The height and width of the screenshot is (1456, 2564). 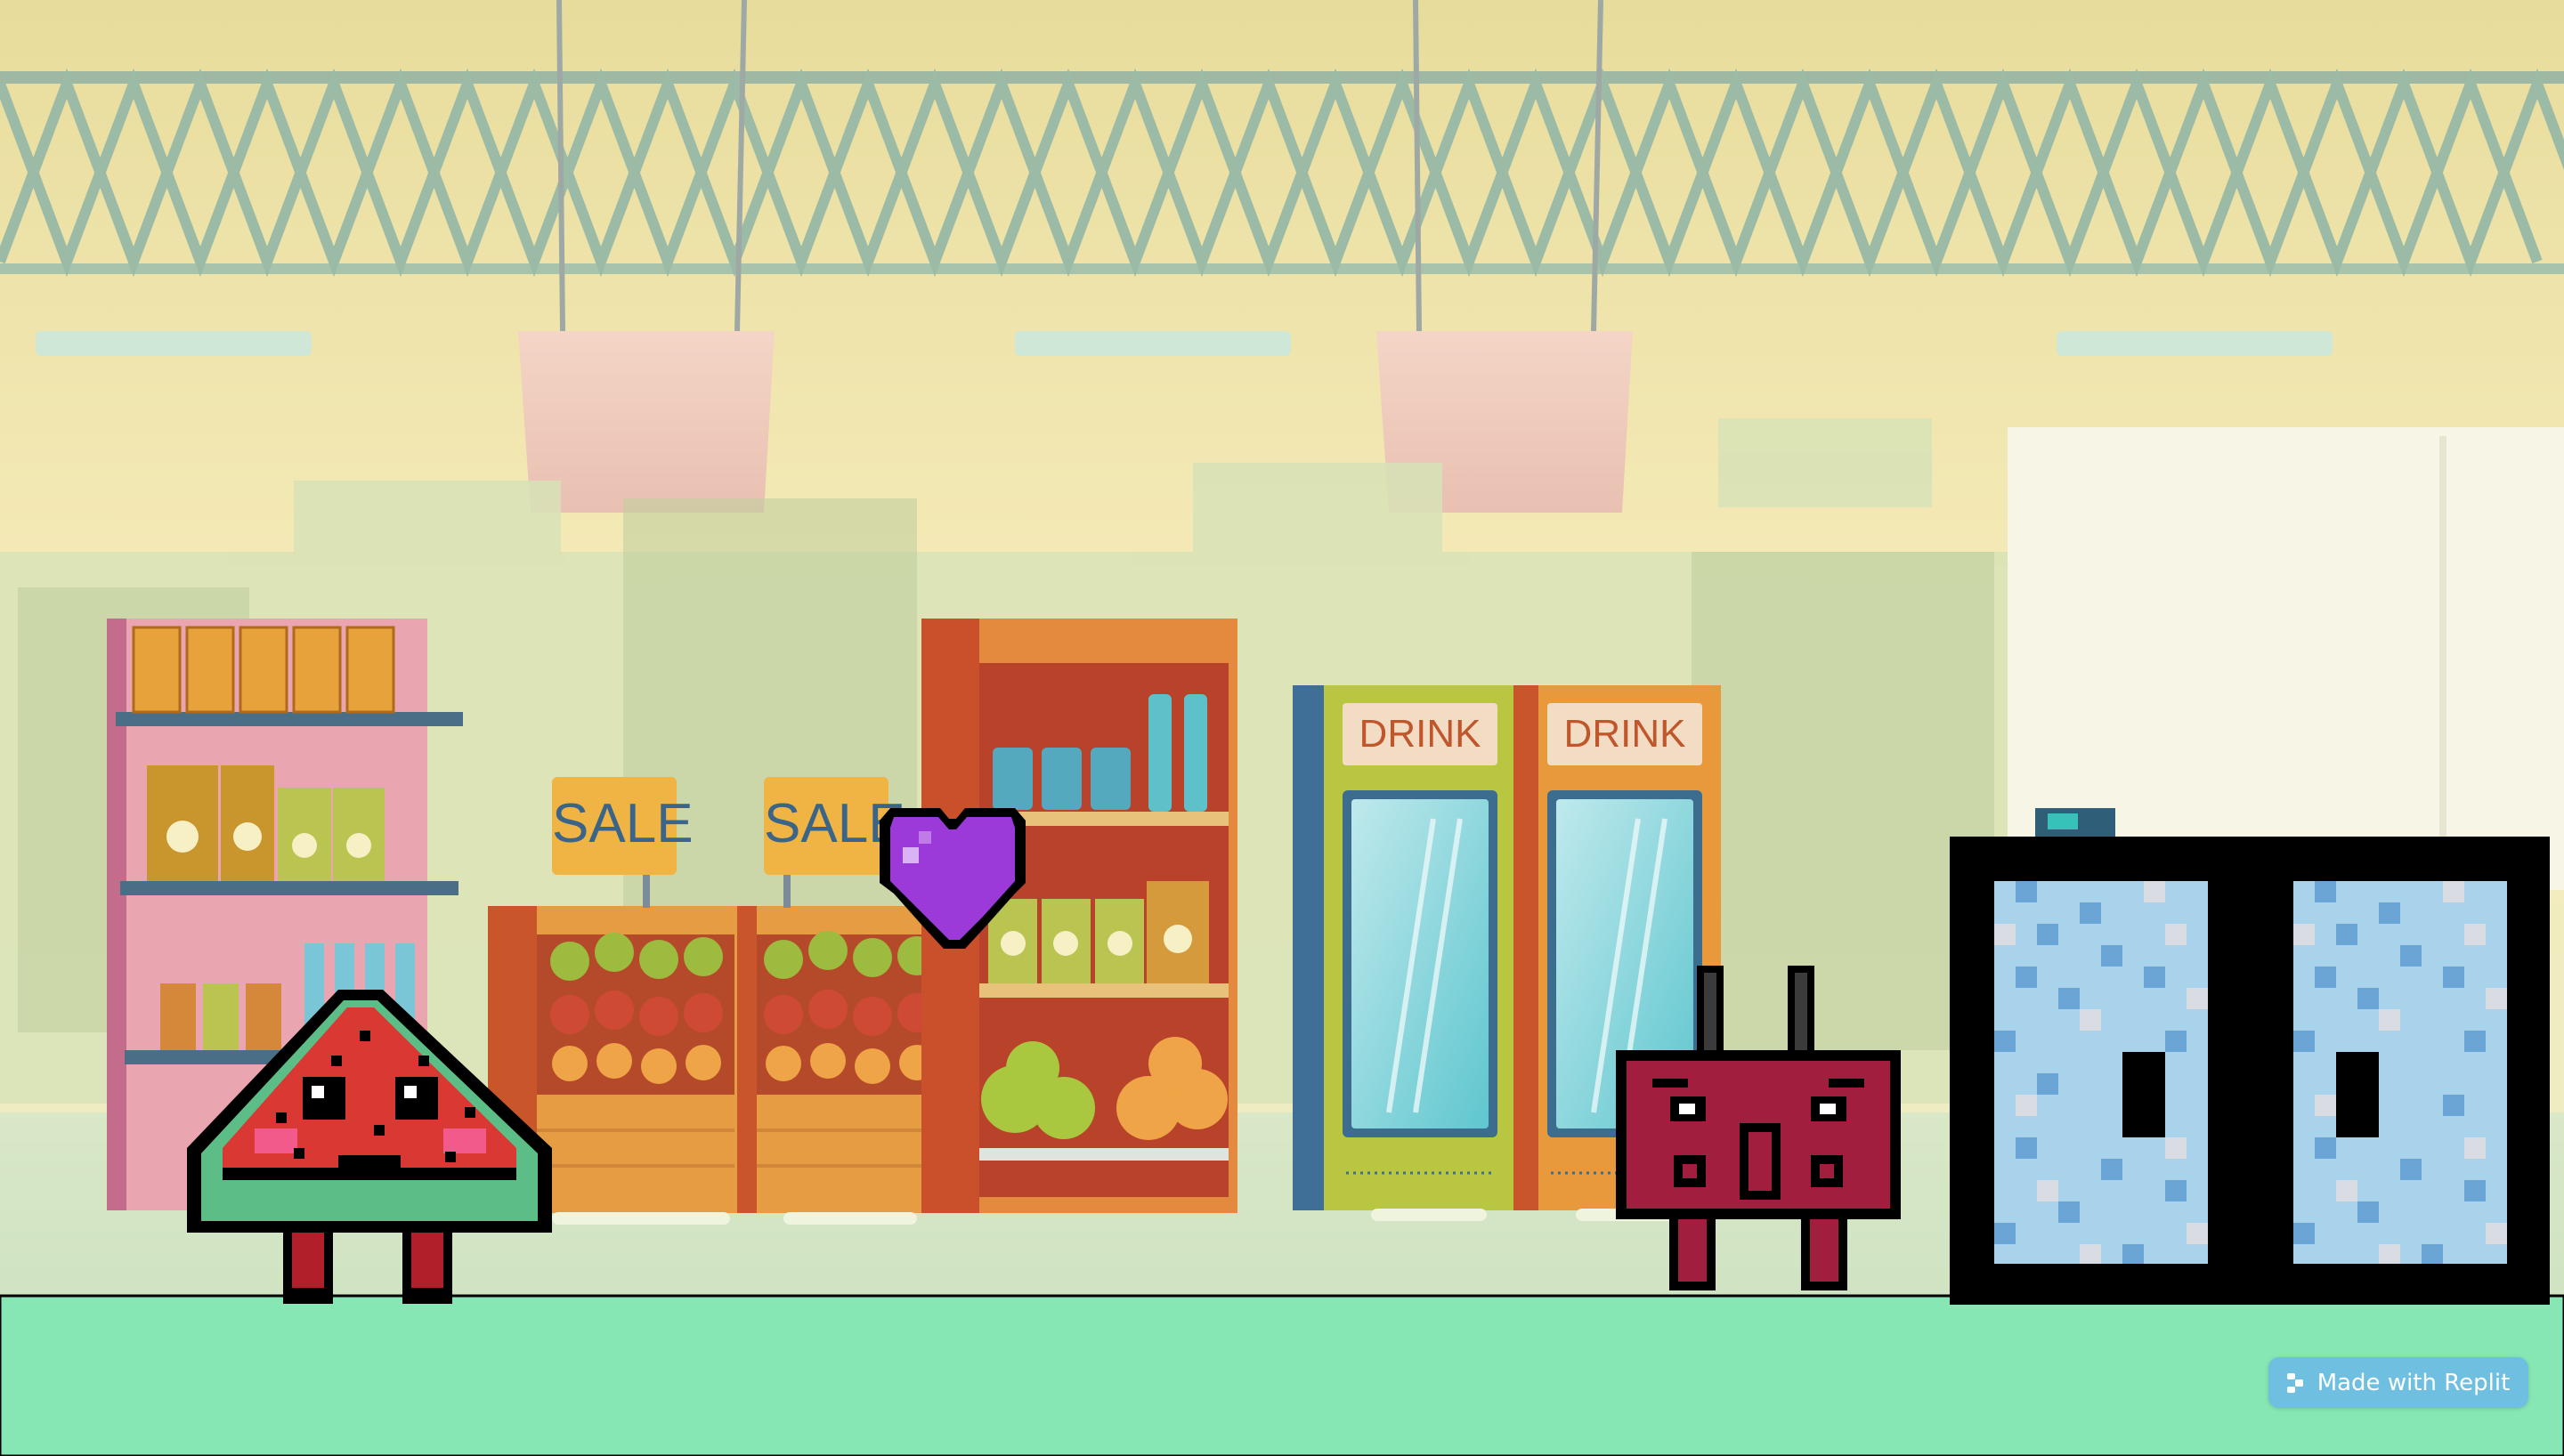 I want to click on made-with-replit-badge: Made with Replit, so click(x=2398, y=1382).